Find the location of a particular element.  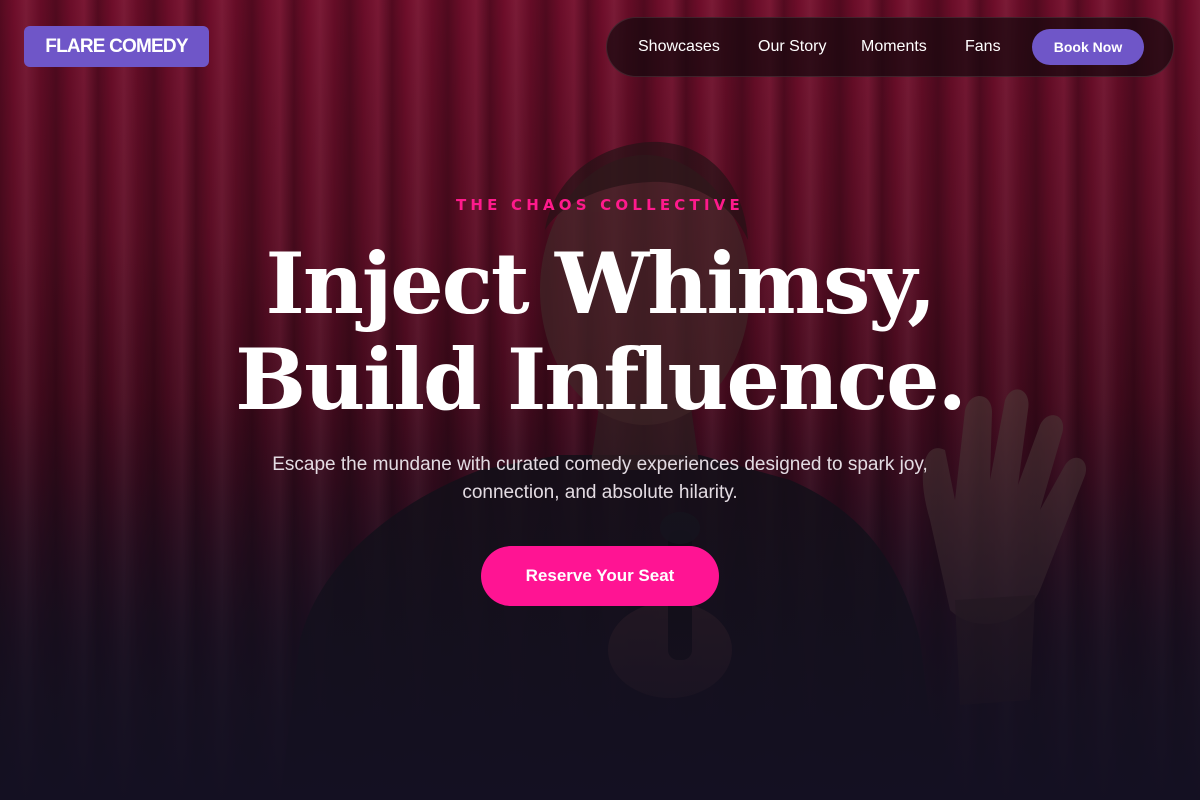

book-now-button: Book Now is located at coordinates (1088, 47).